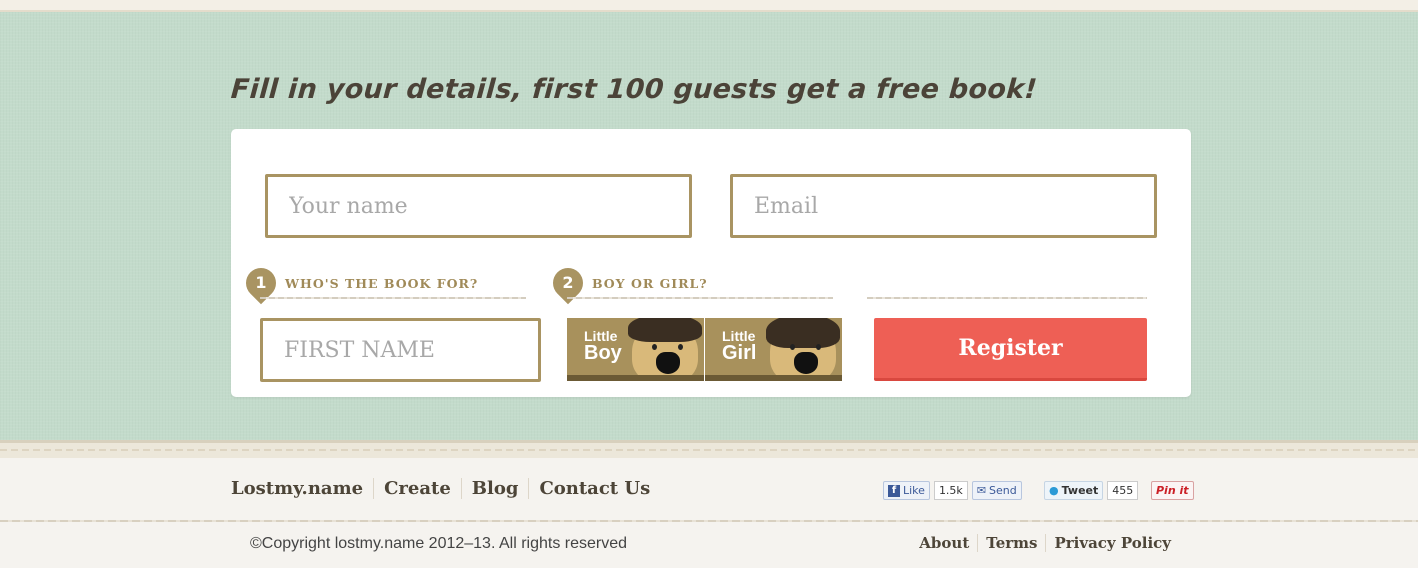 This screenshot has width=1418, height=568. I want to click on girl-big-label: Girl, so click(739, 353).